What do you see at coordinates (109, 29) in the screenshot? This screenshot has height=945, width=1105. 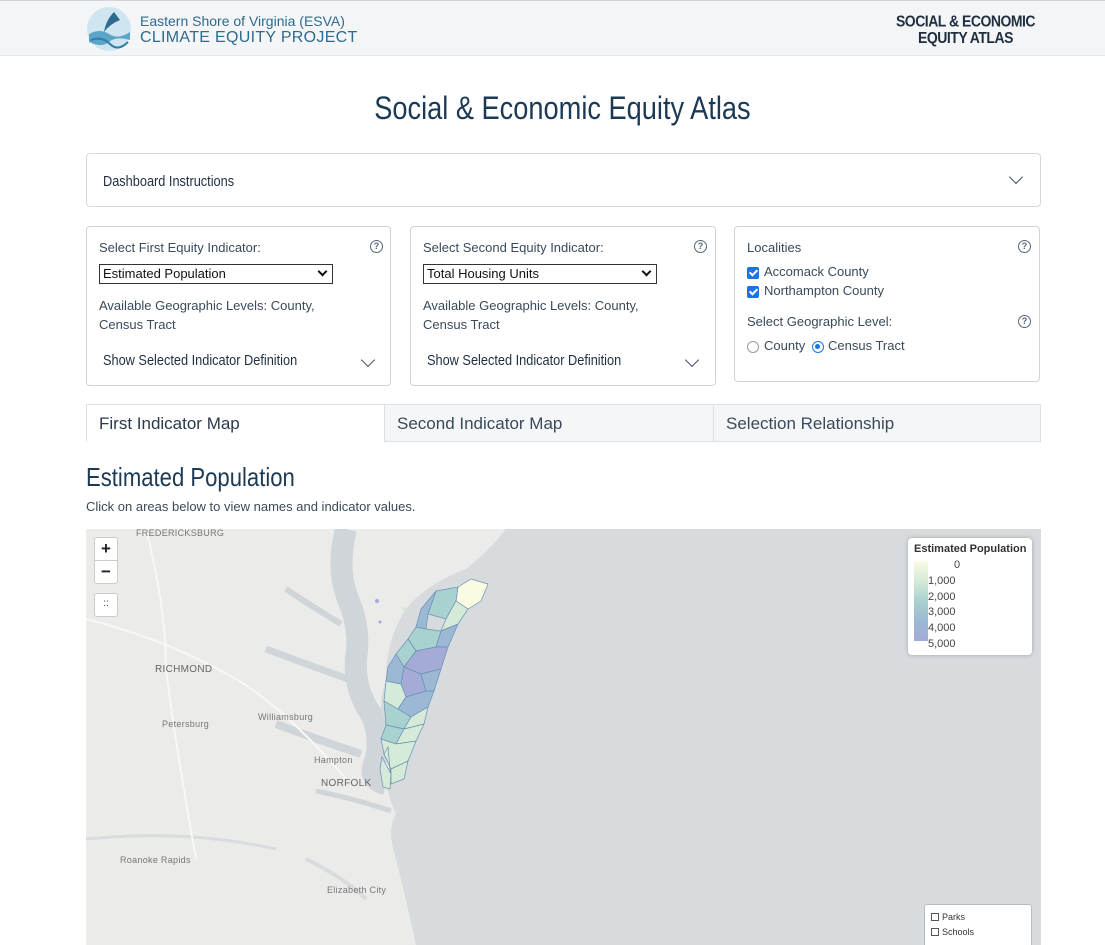 I see `esva-logo-icon` at bounding box center [109, 29].